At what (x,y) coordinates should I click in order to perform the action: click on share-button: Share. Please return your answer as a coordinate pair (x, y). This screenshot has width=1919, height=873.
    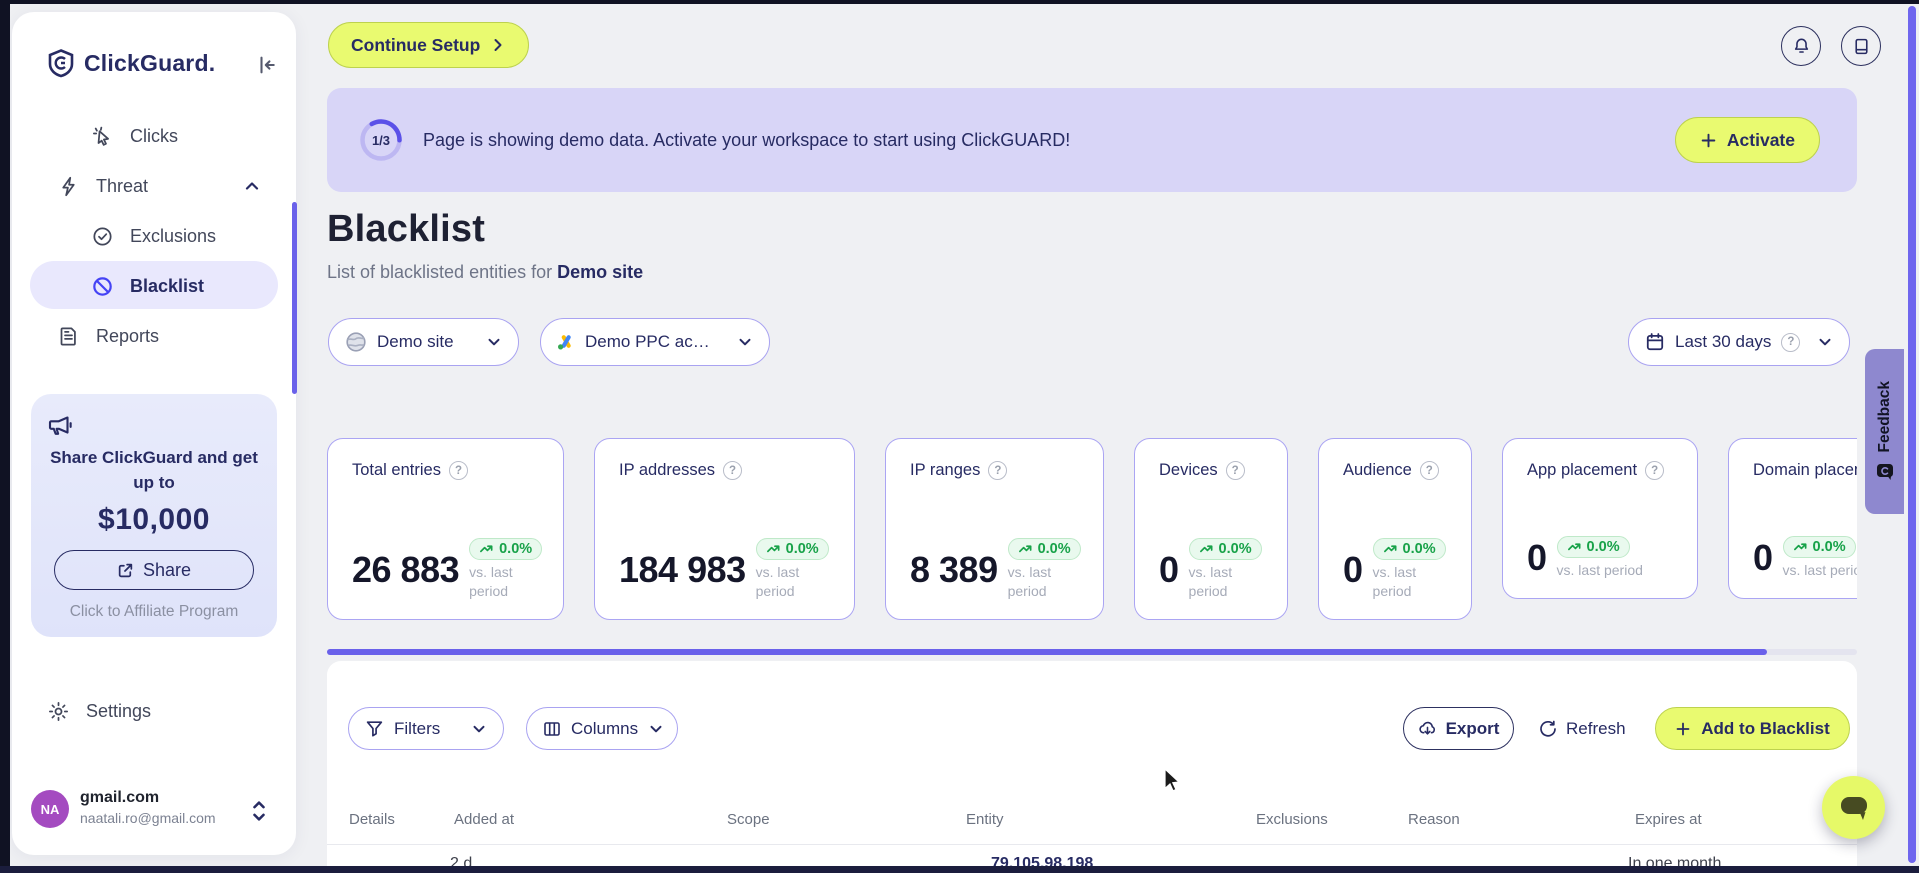
    Looking at the image, I should click on (154, 570).